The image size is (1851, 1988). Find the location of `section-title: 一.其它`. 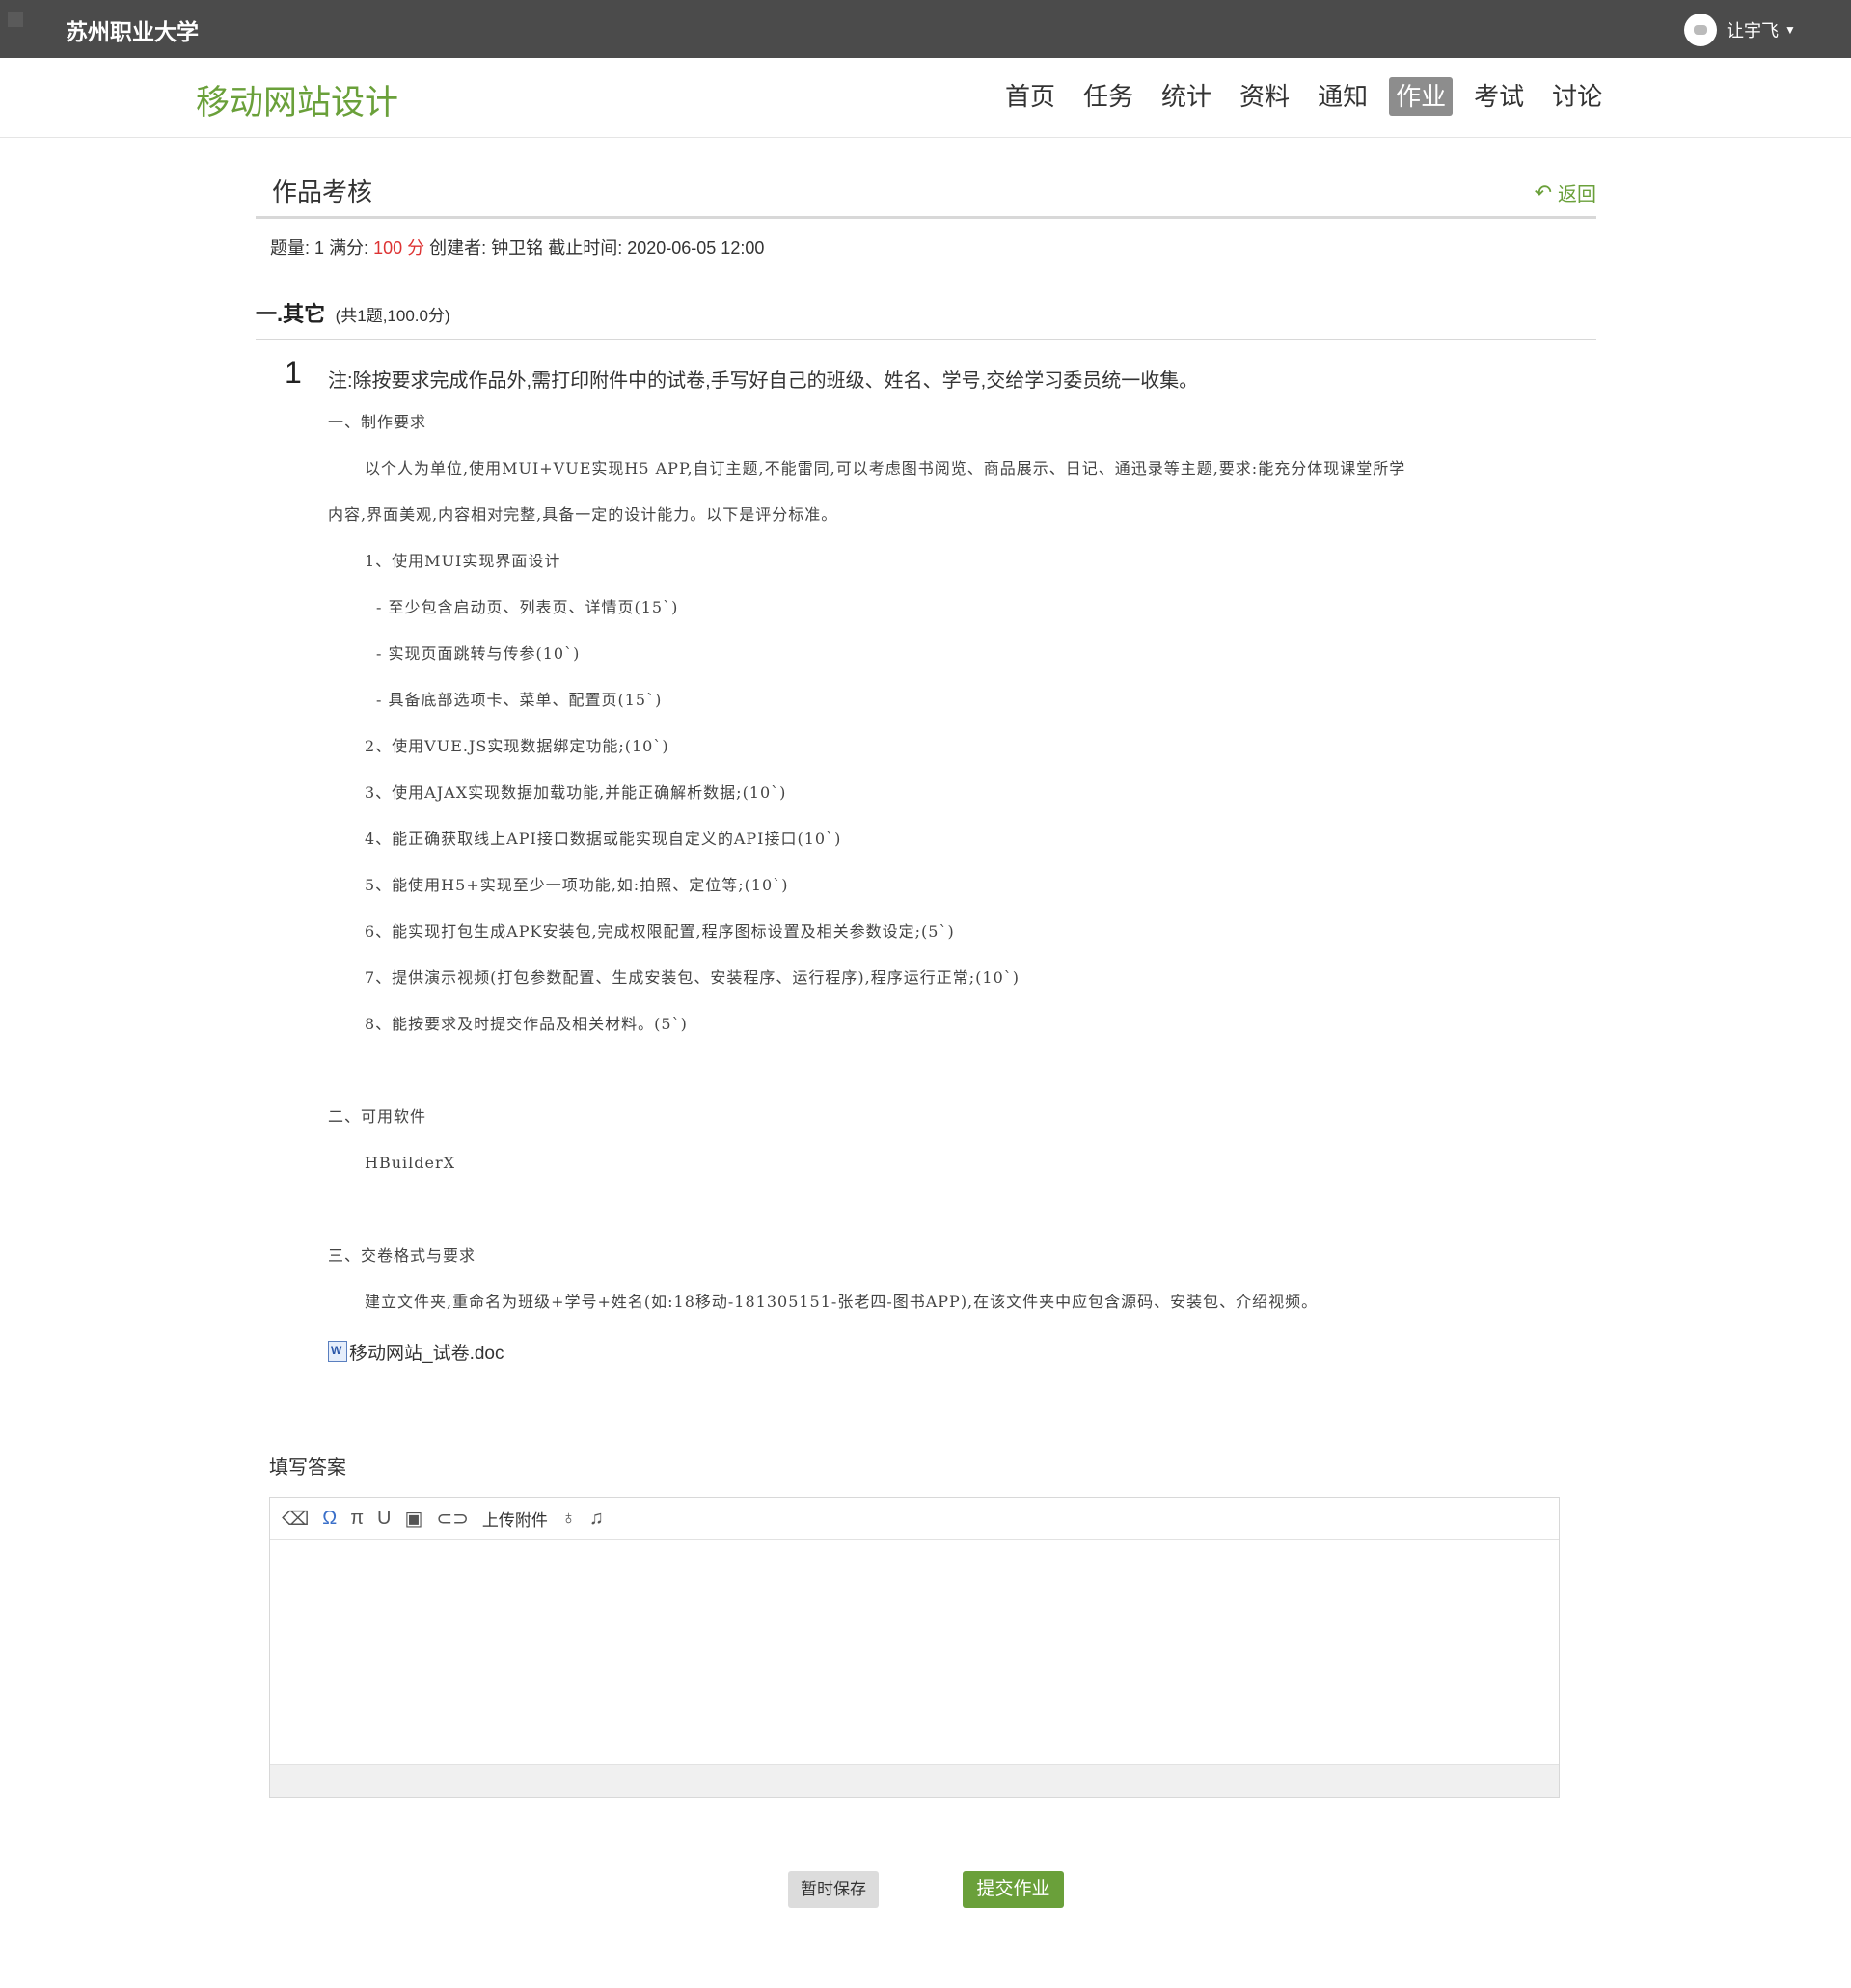

section-title: 一.其它 is located at coordinates (291, 314).